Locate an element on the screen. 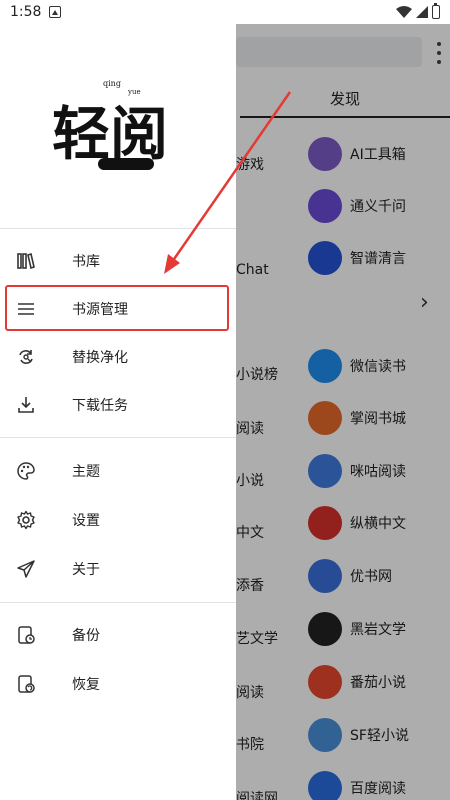 The height and width of the screenshot is (800, 450). svg-text: yue is located at coordinates (134, 92).